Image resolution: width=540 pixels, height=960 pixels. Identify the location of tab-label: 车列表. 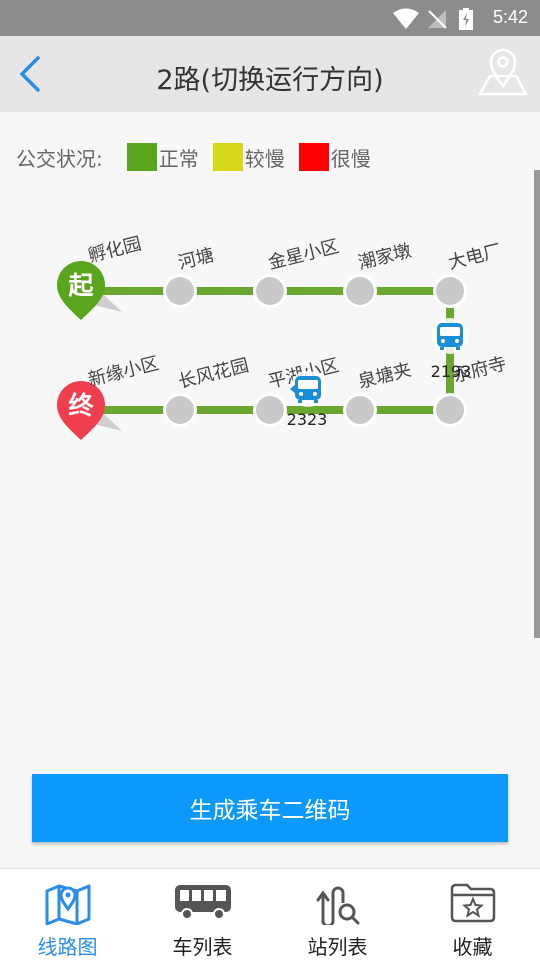
(202, 947).